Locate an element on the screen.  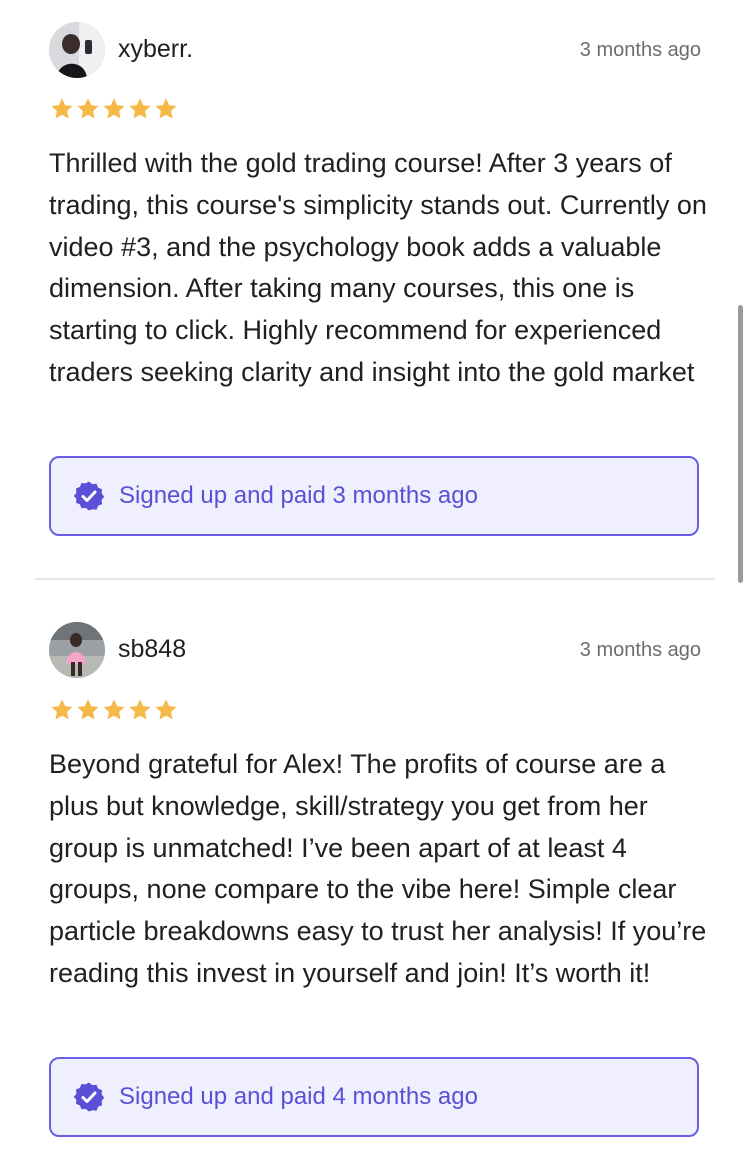
verified-purchase-badge: Signed up and paid 3 months ago is located at coordinates (374, 496).